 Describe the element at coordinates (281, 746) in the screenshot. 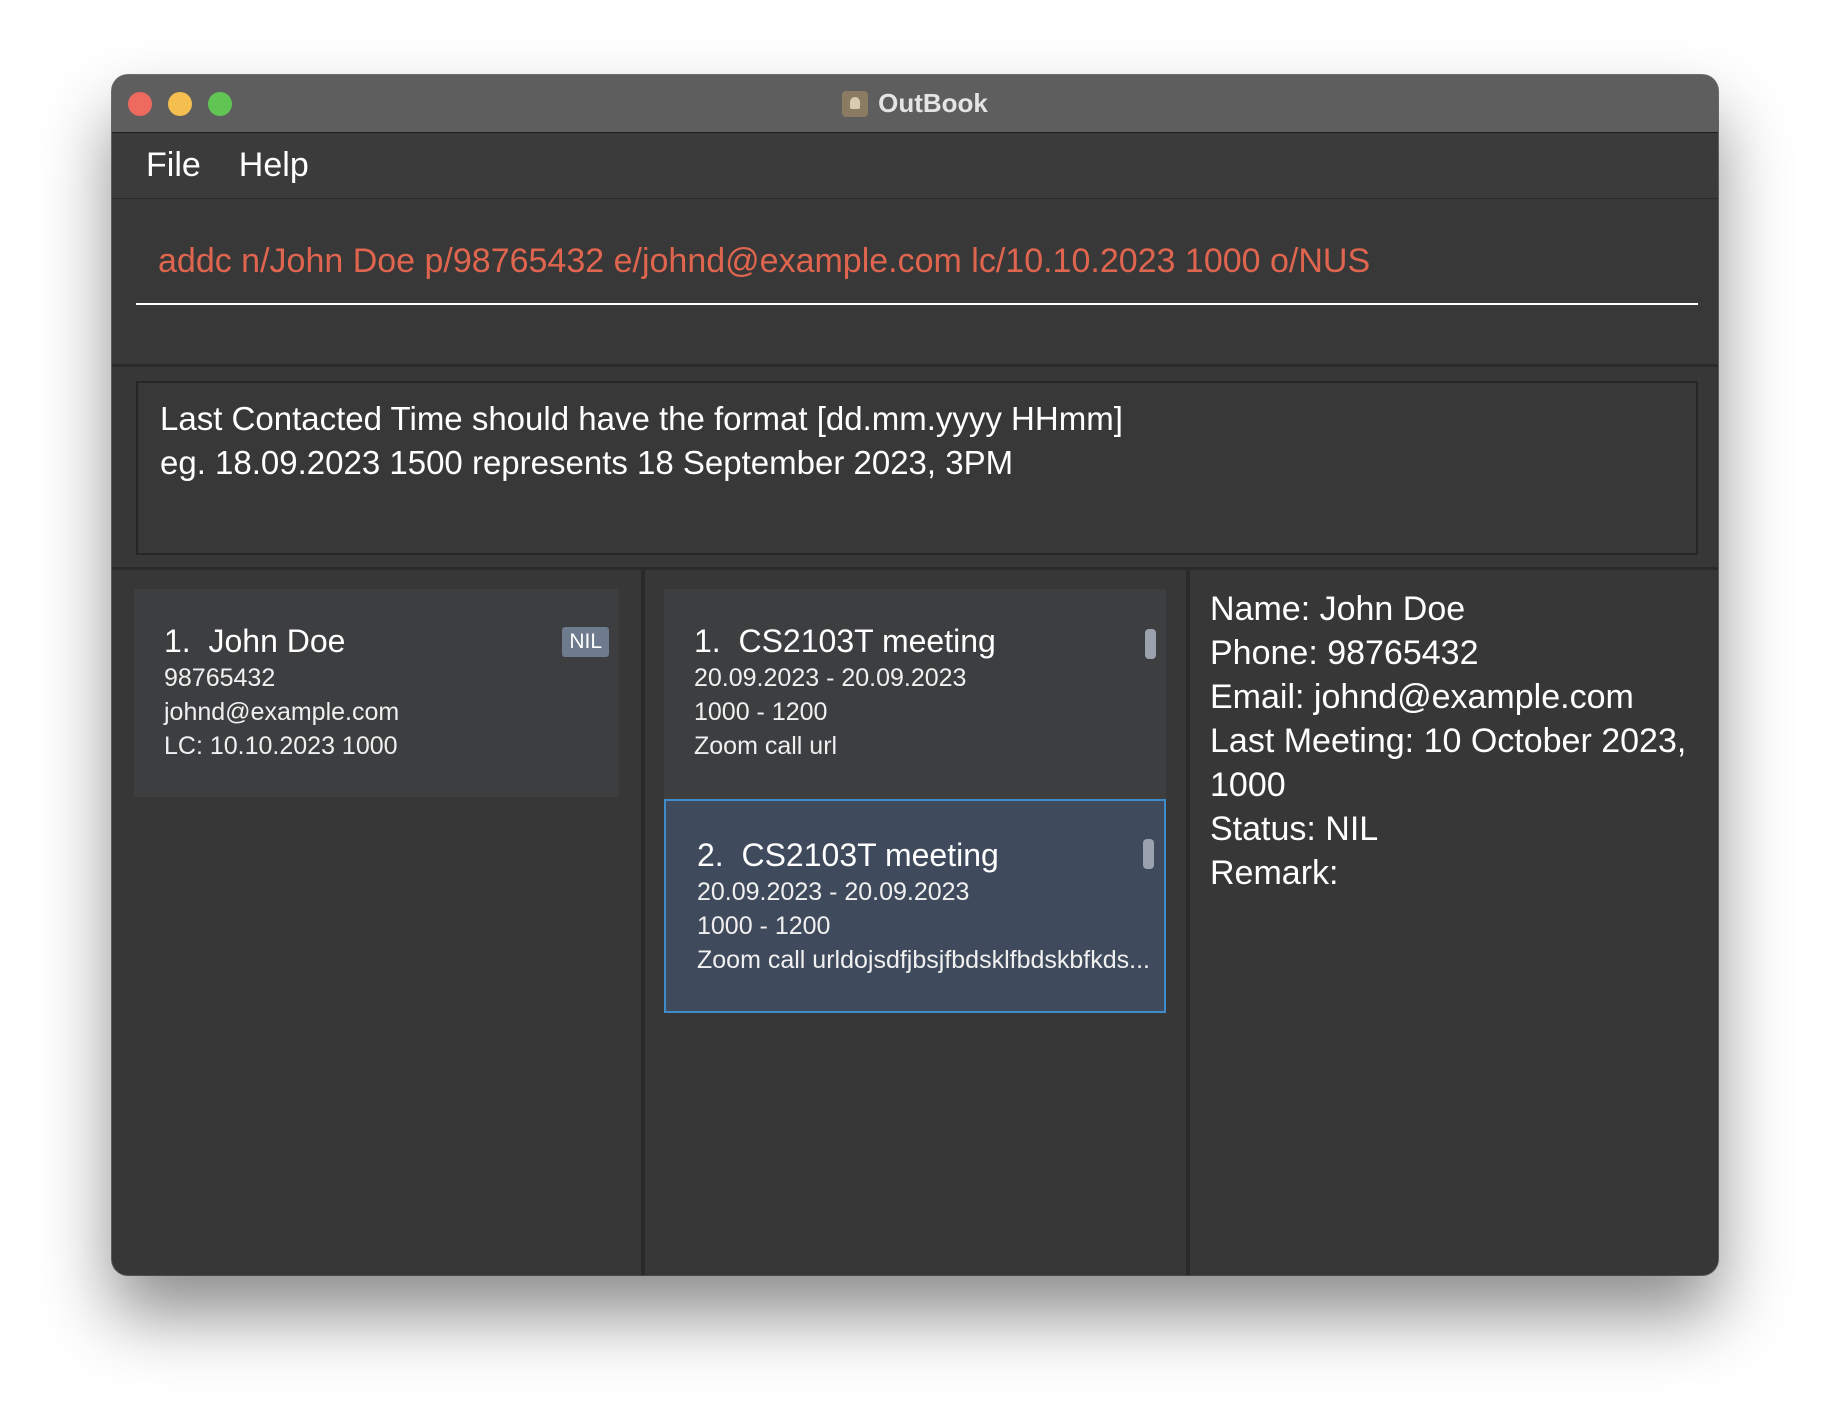

I see `person-last-contacted: LC: 10.10.2023 1000` at that location.